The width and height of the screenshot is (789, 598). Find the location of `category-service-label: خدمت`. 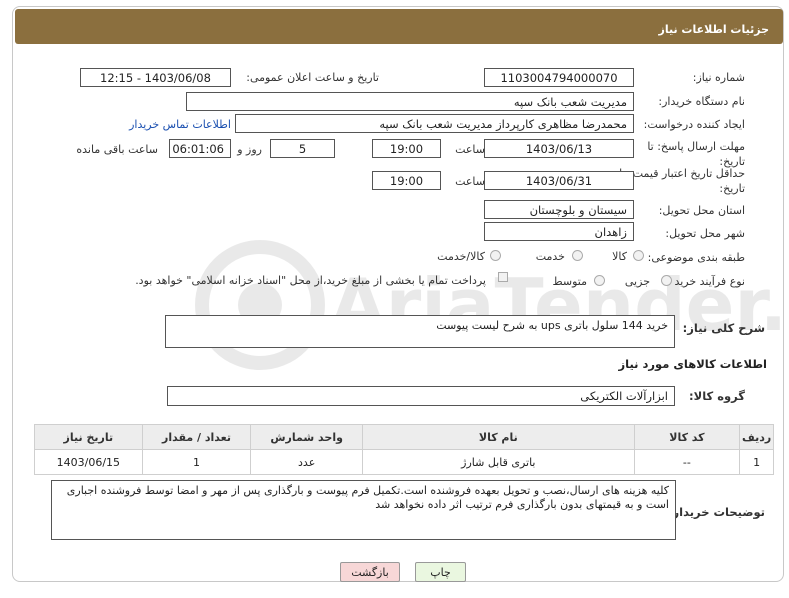

category-service-label: خدمت is located at coordinates (550, 256).